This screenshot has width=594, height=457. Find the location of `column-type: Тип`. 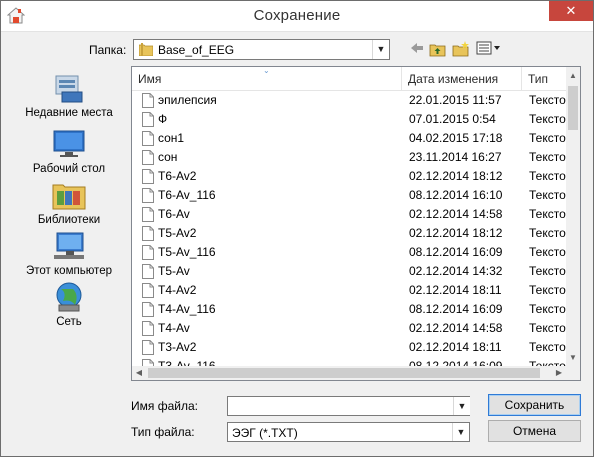

column-type: Тип is located at coordinates (544, 79).